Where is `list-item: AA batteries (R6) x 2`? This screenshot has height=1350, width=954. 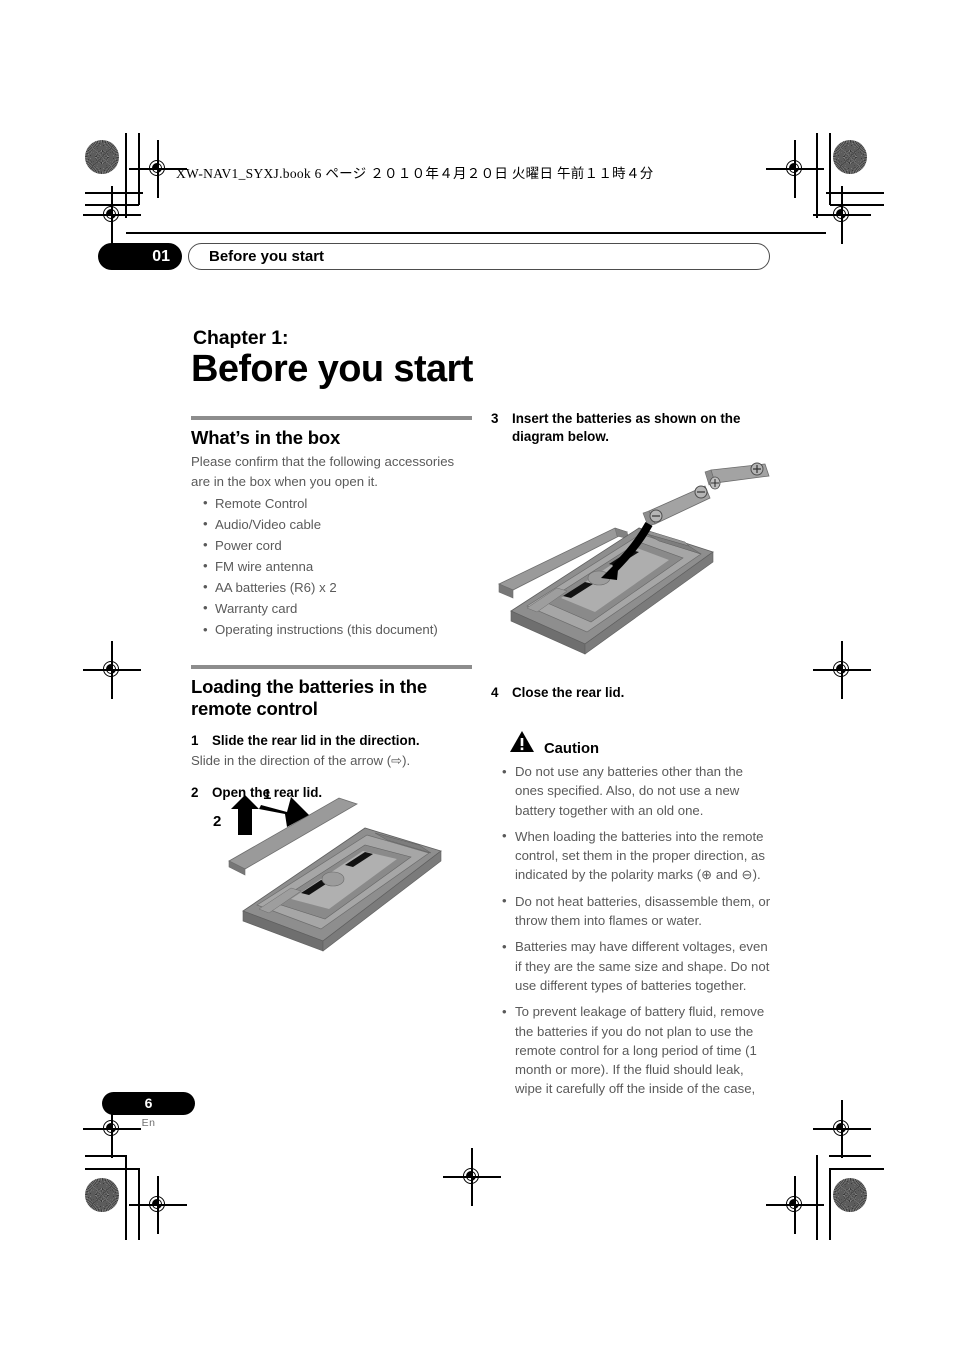 list-item: AA batteries (R6) x 2 is located at coordinates (331, 588).